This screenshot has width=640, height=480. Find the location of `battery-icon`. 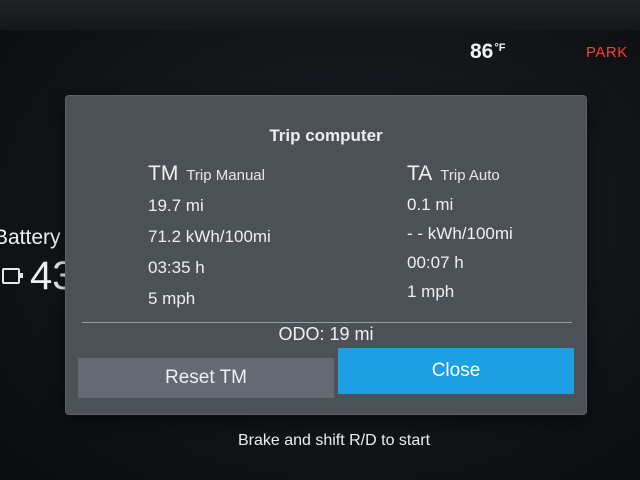

battery-icon is located at coordinates (12, 276).